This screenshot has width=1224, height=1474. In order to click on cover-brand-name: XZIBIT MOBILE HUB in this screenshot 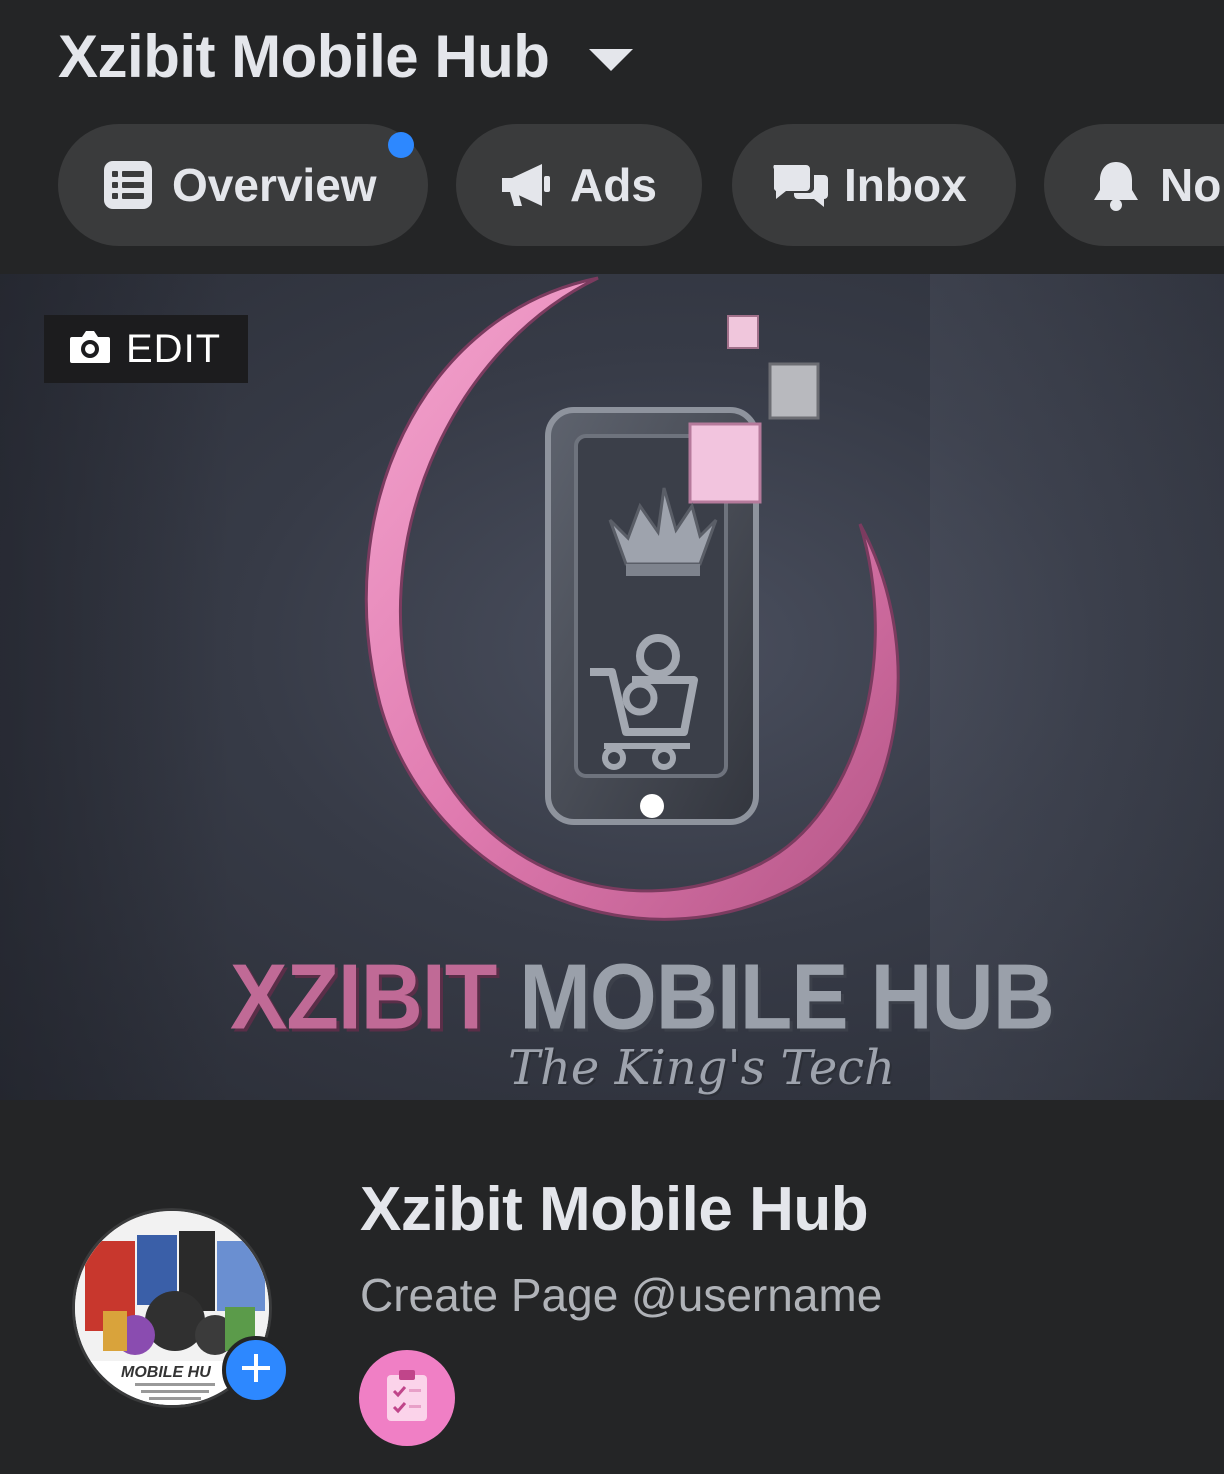, I will do `click(642, 997)`.